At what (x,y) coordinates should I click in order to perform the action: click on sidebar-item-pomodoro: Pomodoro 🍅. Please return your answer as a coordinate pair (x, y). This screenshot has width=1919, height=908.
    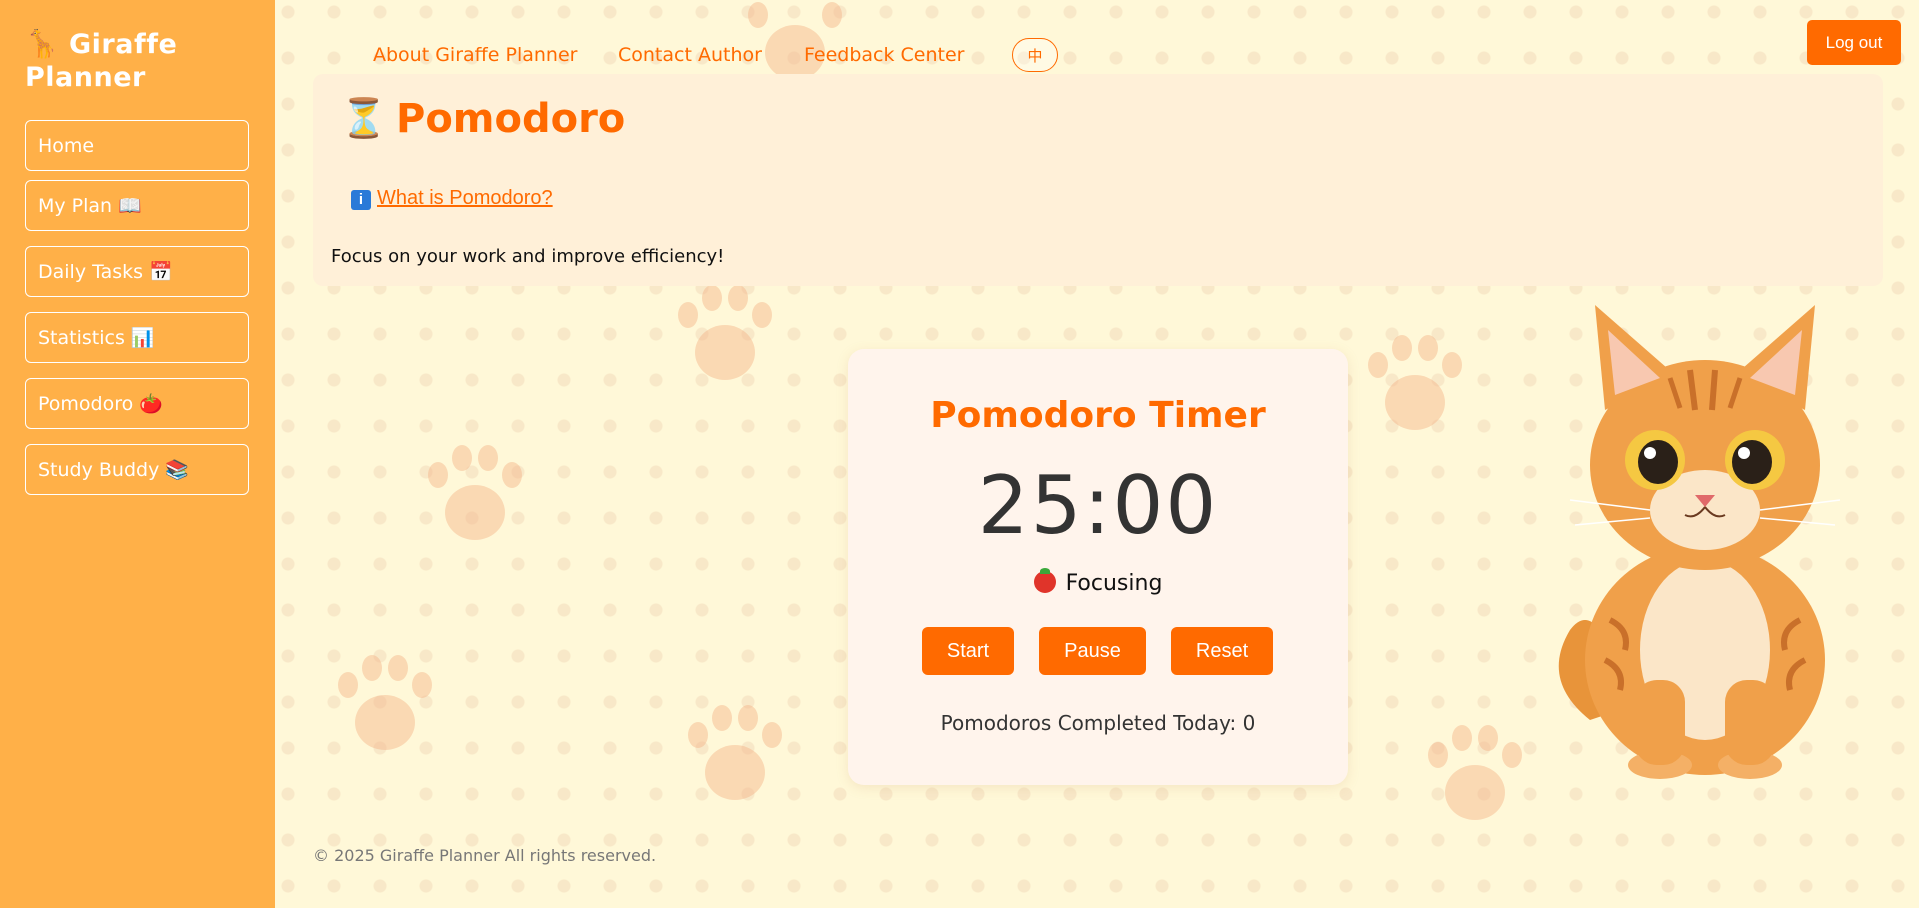
    Looking at the image, I should click on (137, 403).